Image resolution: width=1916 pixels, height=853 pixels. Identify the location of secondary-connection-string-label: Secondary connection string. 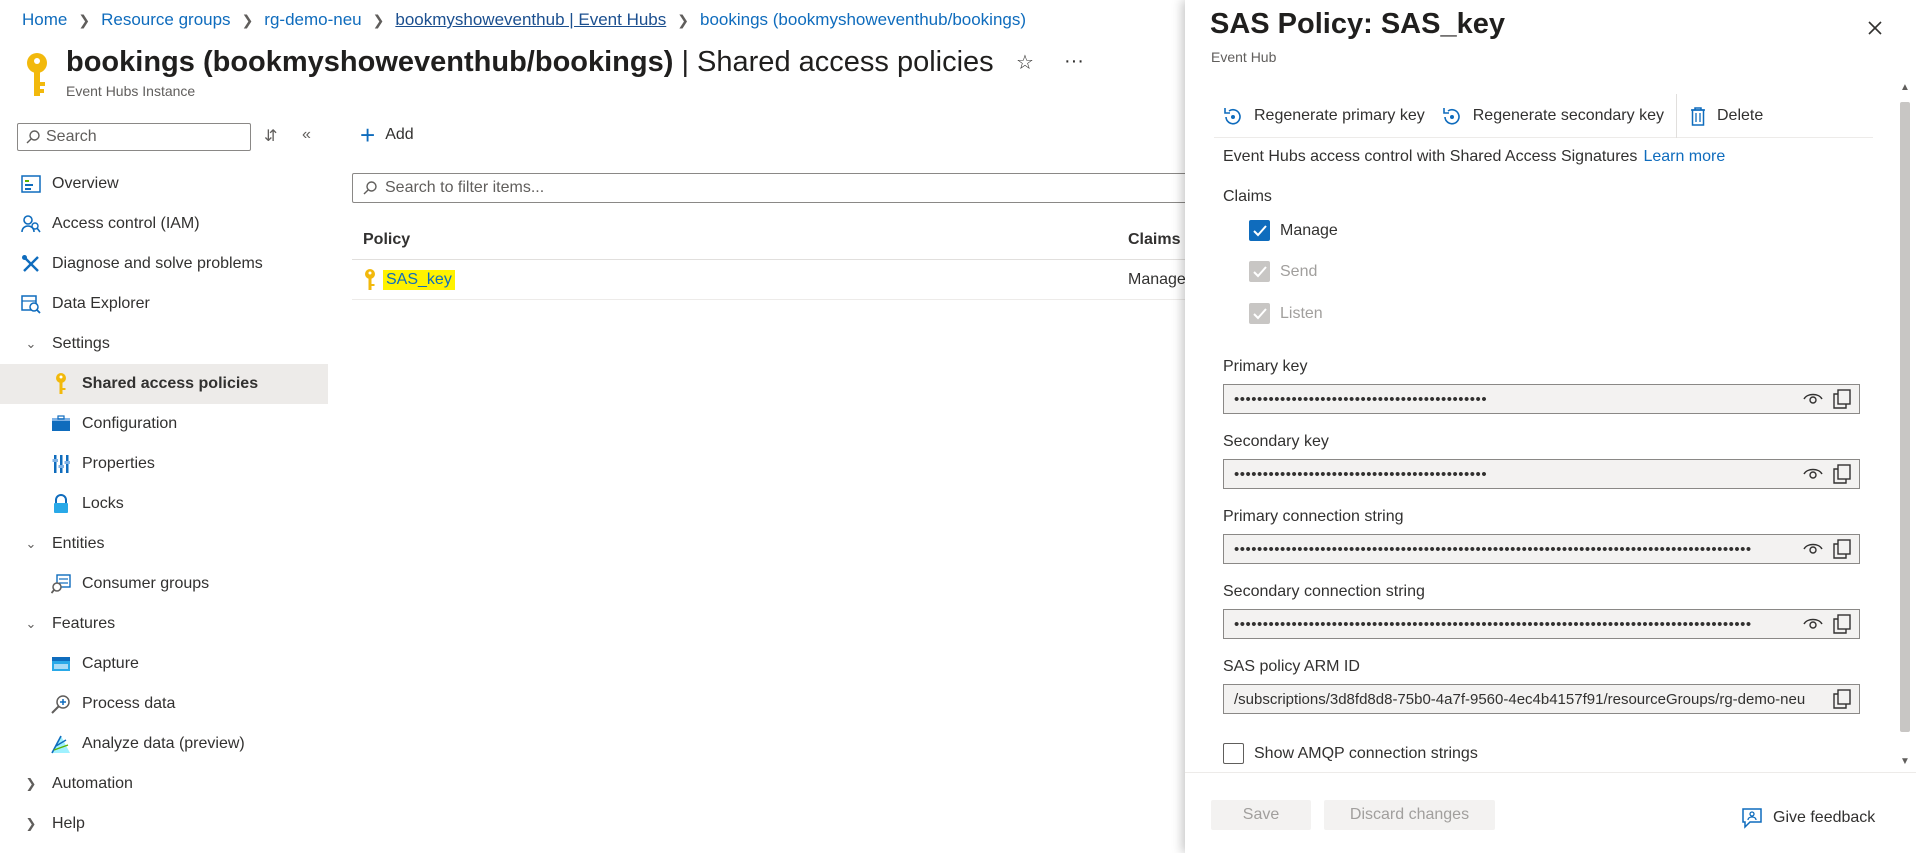
(1324, 591).